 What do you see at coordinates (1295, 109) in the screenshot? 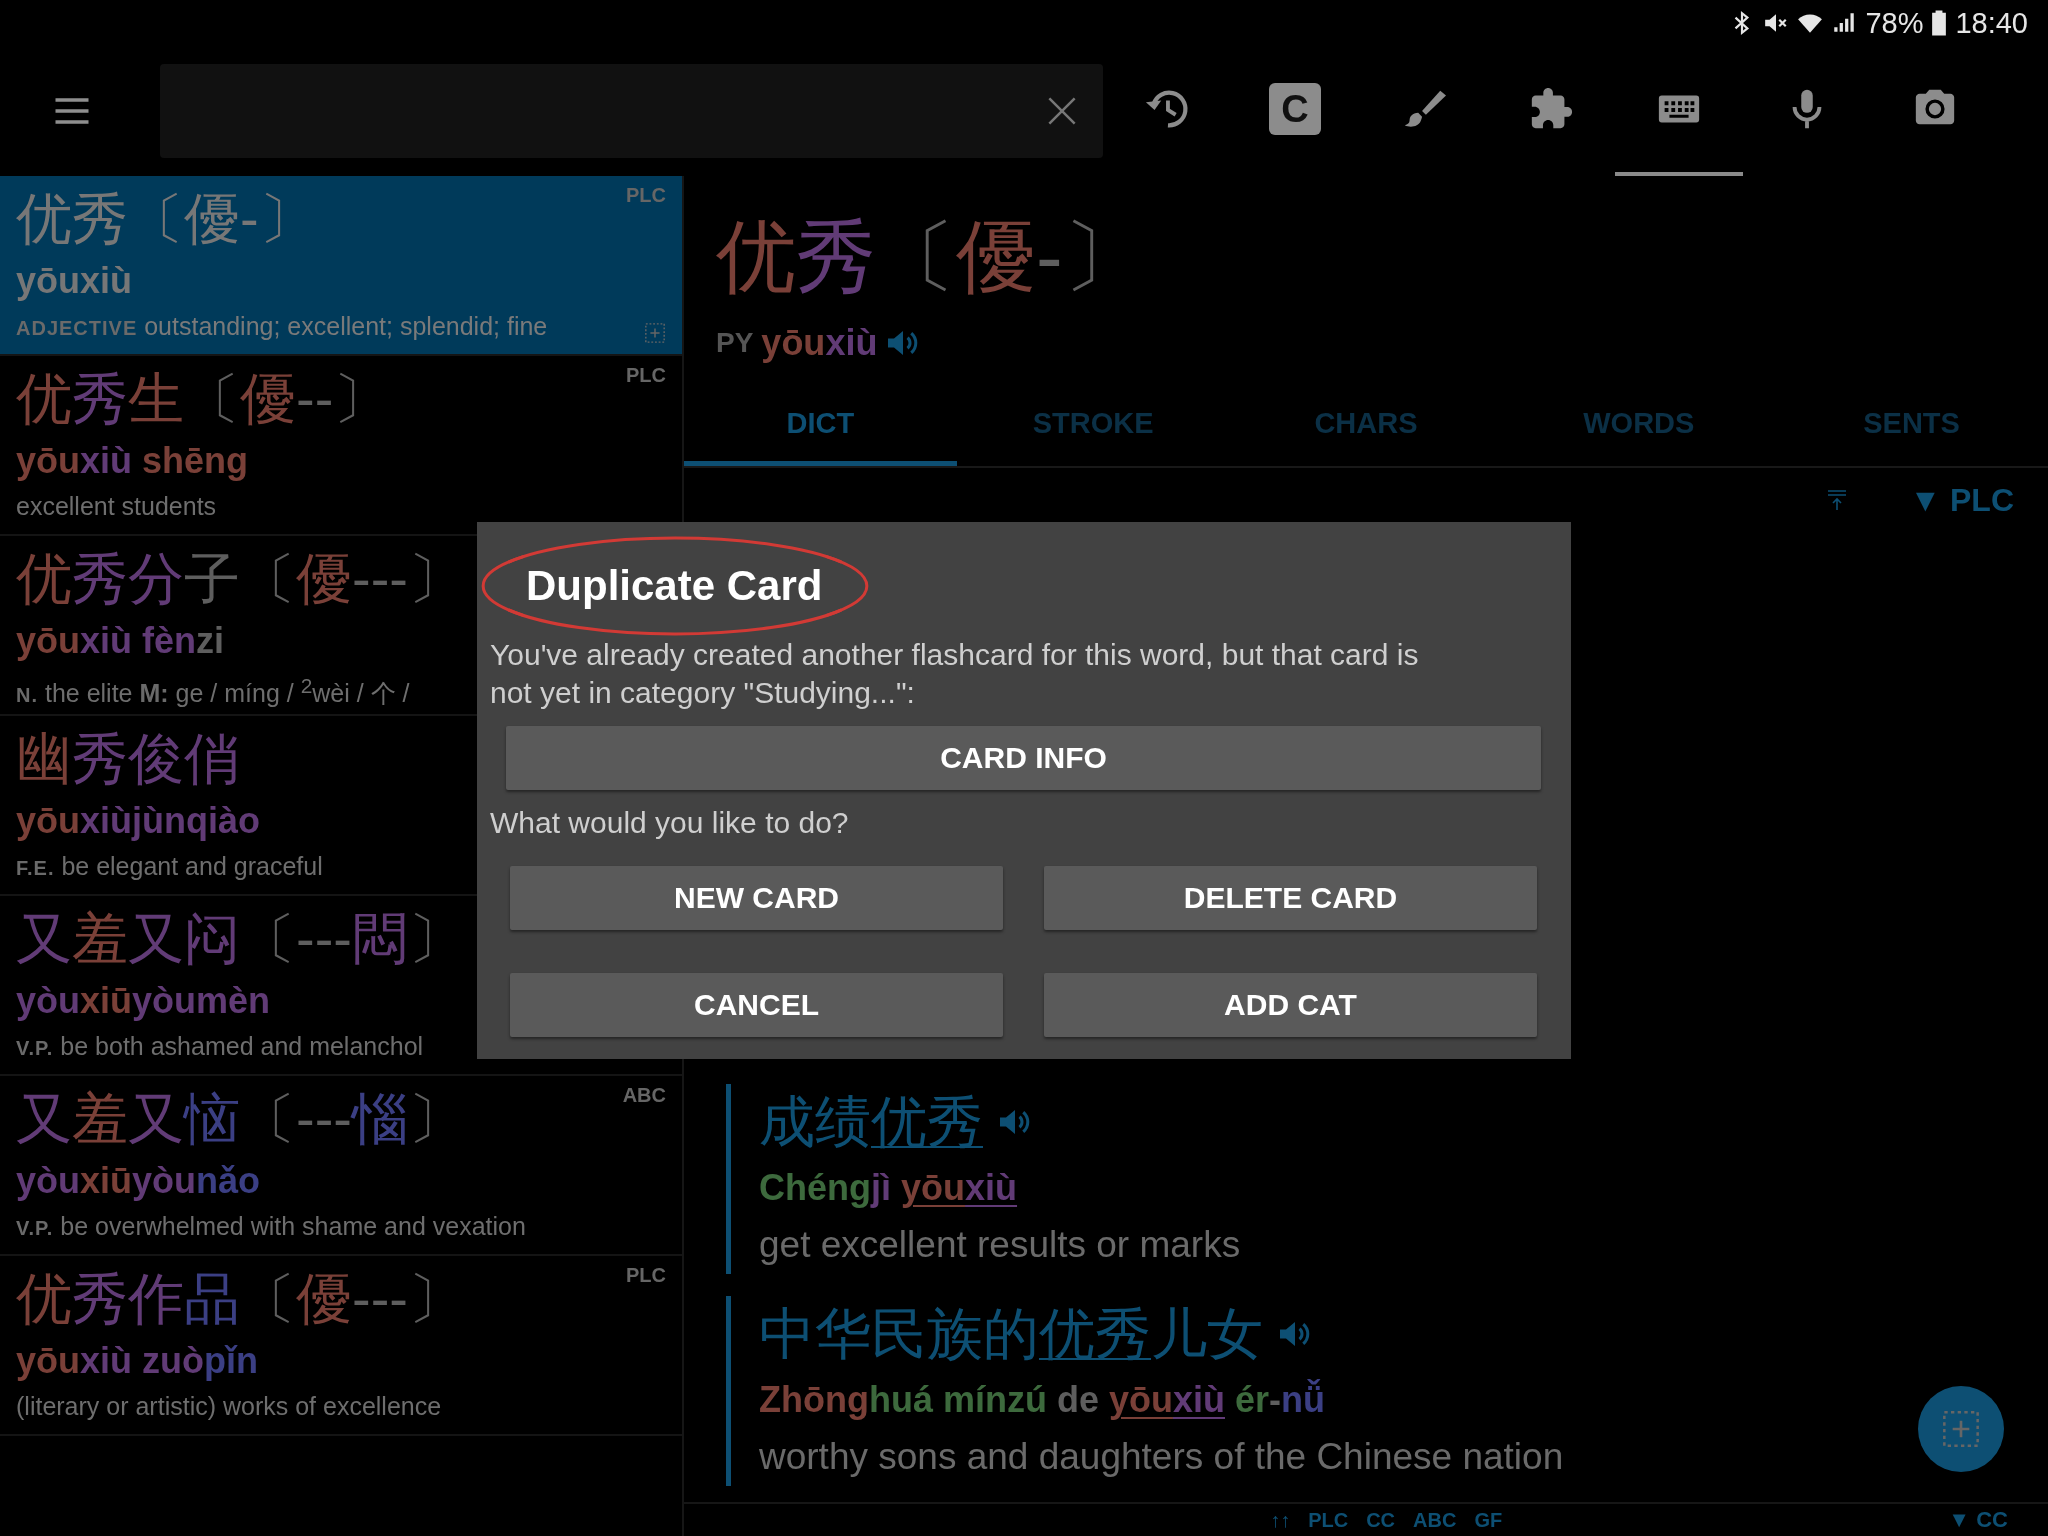
I see `c-button: C` at bounding box center [1295, 109].